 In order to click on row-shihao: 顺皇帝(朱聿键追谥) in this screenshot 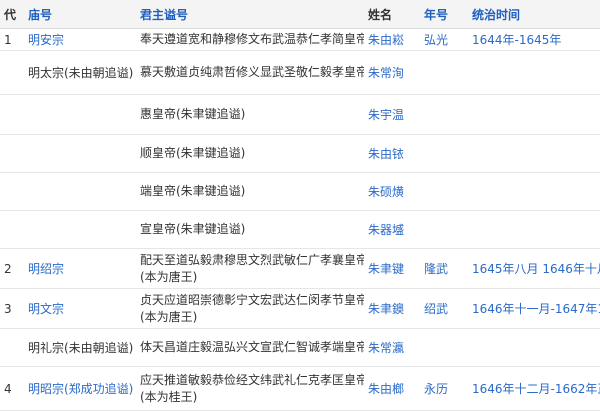, I will do `click(250, 153)`.